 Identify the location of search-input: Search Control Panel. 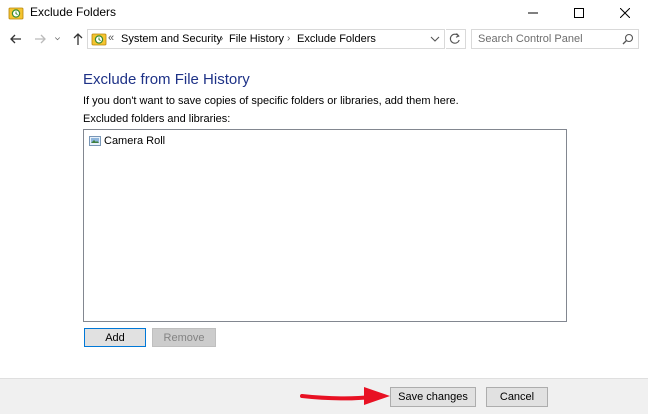
(555, 39).